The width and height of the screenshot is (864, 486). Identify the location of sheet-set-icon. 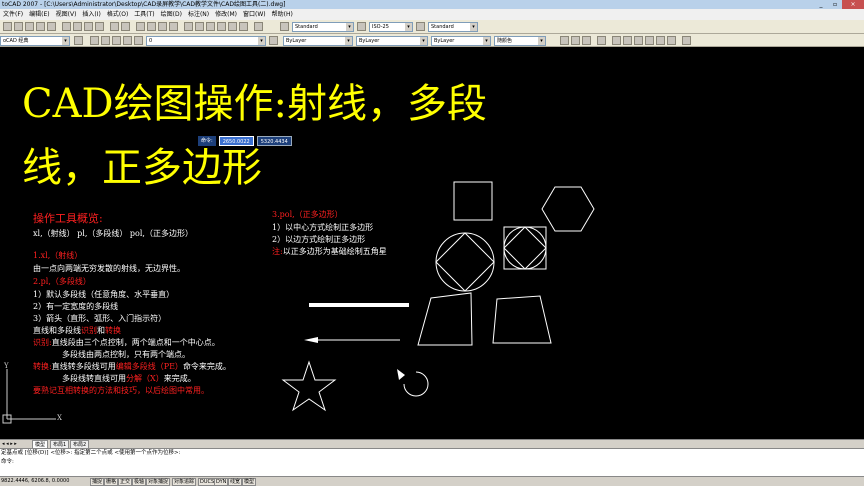
(221, 26).